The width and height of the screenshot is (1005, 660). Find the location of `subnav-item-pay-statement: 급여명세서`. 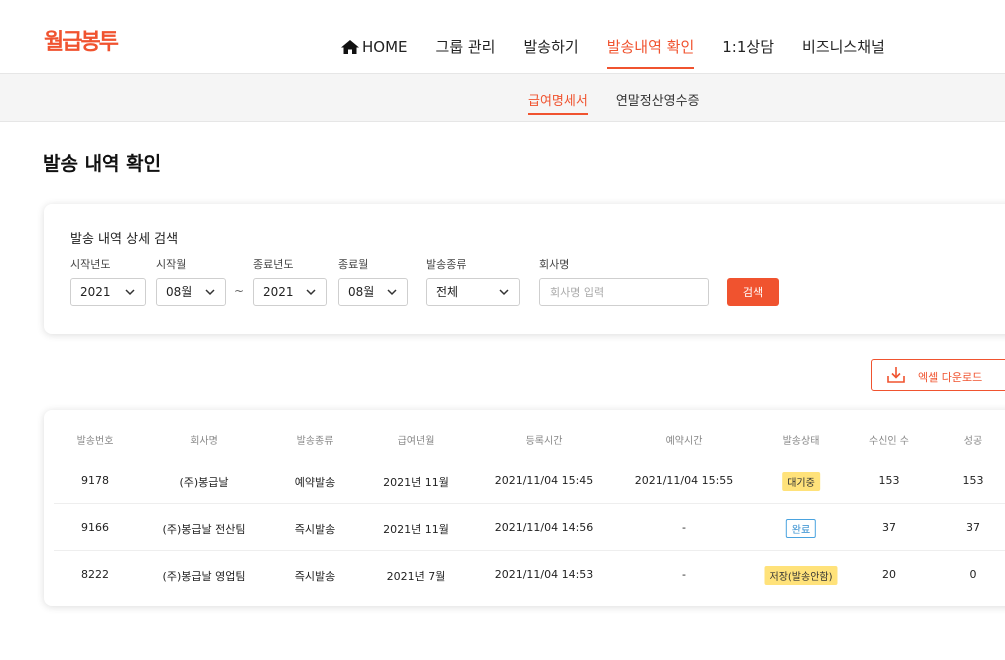

subnav-item-pay-statement: 급여명세서 is located at coordinates (558, 102).